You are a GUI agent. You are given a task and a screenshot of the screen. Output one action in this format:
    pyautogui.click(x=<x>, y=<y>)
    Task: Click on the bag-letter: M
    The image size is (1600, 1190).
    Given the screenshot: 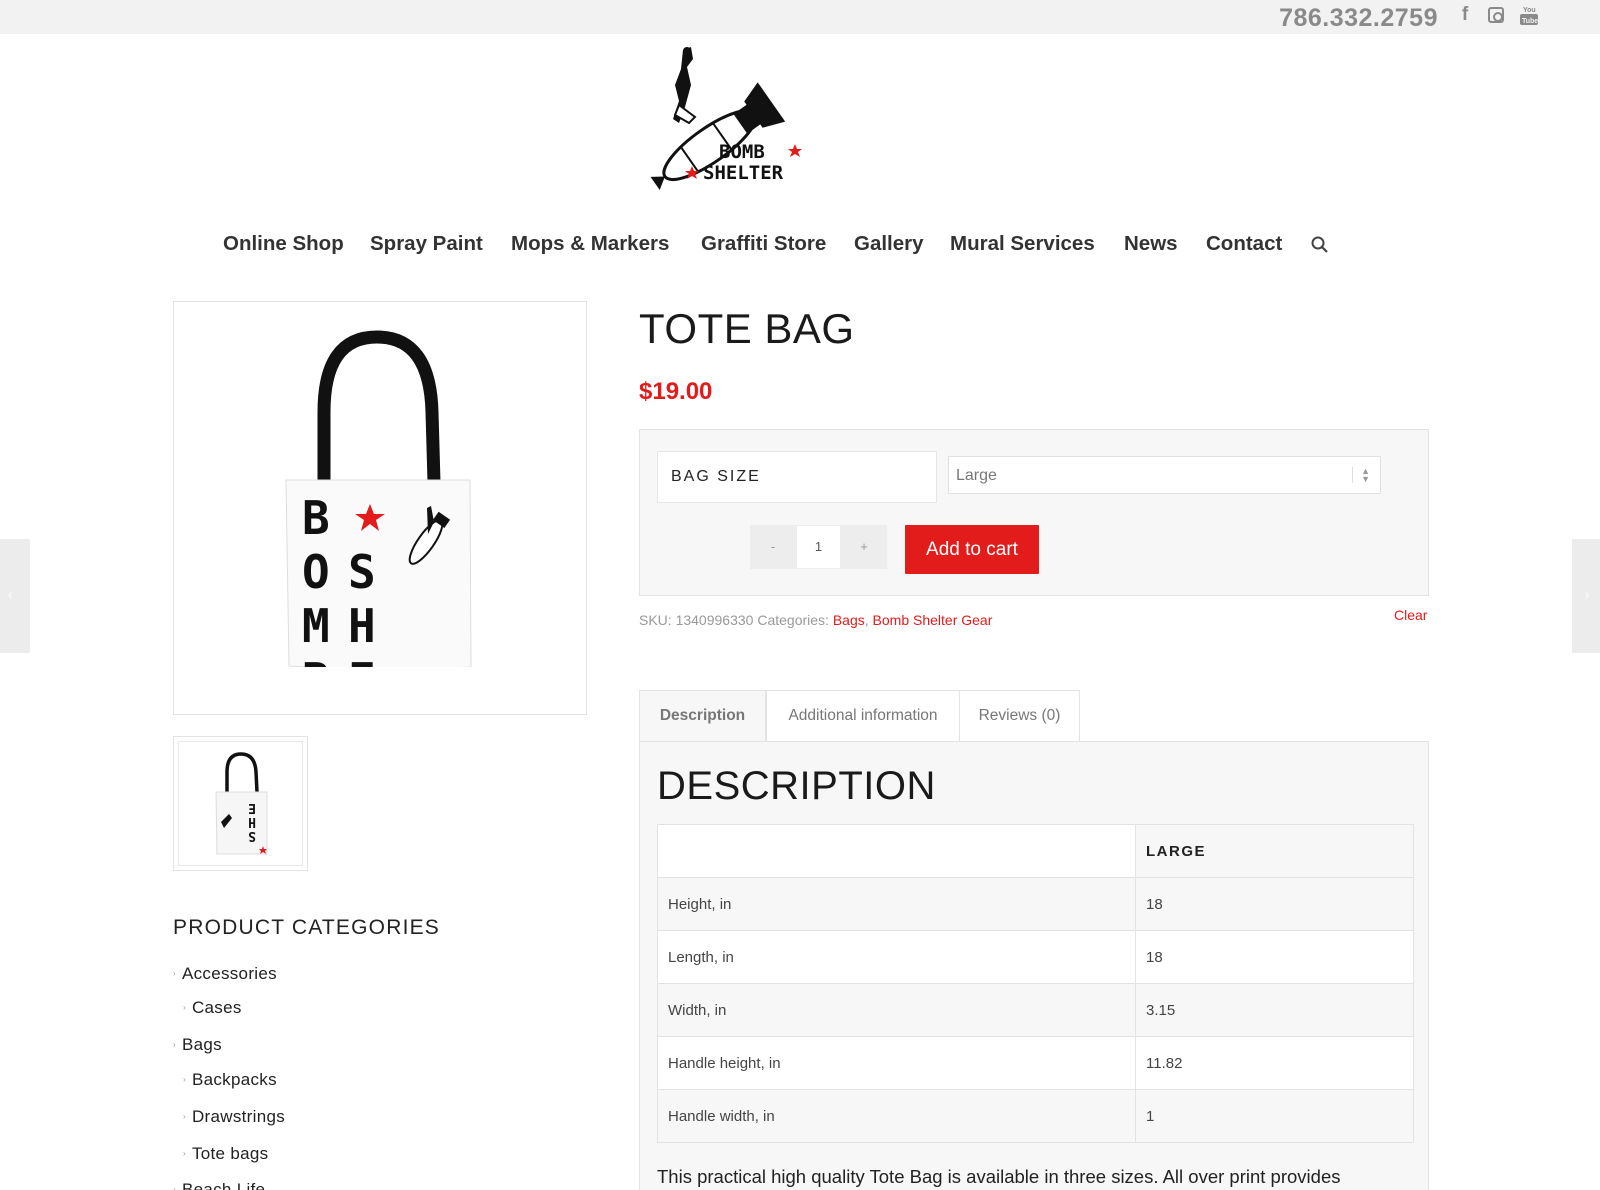 What is the action you would take?
    pyautogui.click(x=316, y=626)
    